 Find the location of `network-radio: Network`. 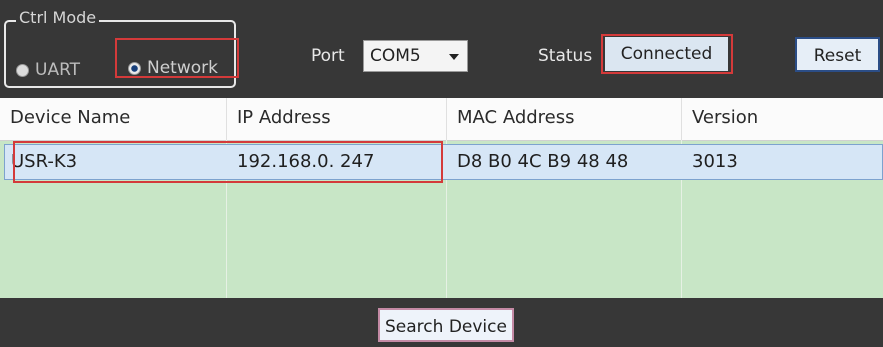

network-radio: Network is located at coordinates (173, 68).